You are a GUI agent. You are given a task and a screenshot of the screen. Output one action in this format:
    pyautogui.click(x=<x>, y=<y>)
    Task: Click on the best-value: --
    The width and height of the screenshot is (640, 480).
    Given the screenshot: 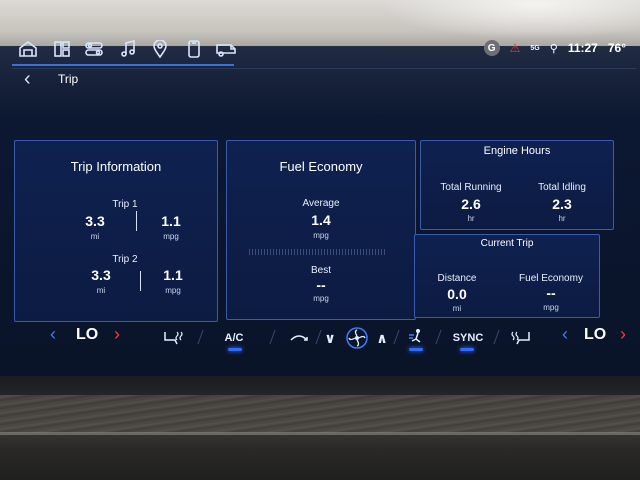 What is the action you would take?
    pyautogui.click(x=321, y=285)
    